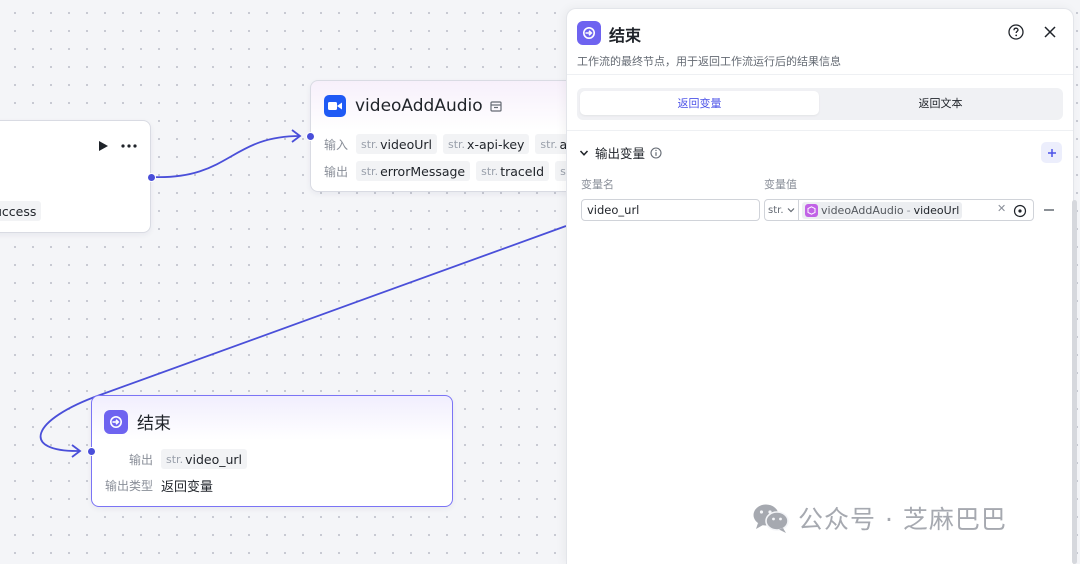  I want to click on output-variables-section: 输出变量, so click(620, 152).